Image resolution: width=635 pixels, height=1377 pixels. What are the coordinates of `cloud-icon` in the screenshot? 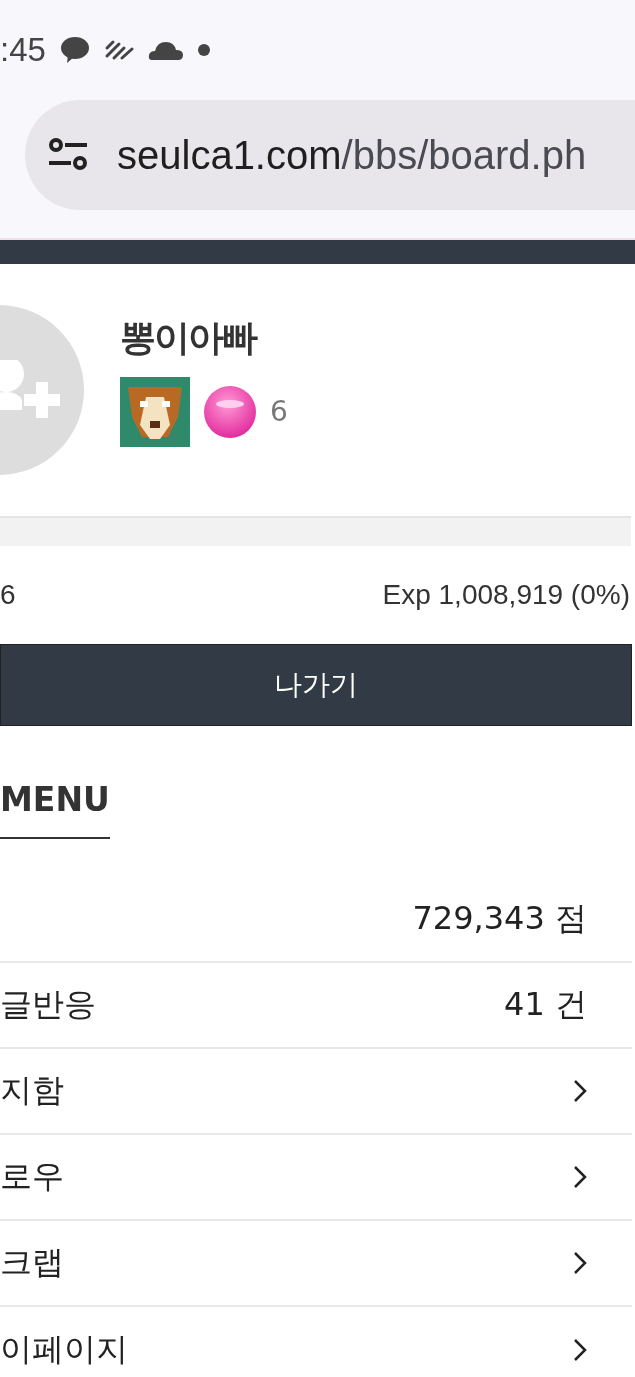 It's located at (165, 50).